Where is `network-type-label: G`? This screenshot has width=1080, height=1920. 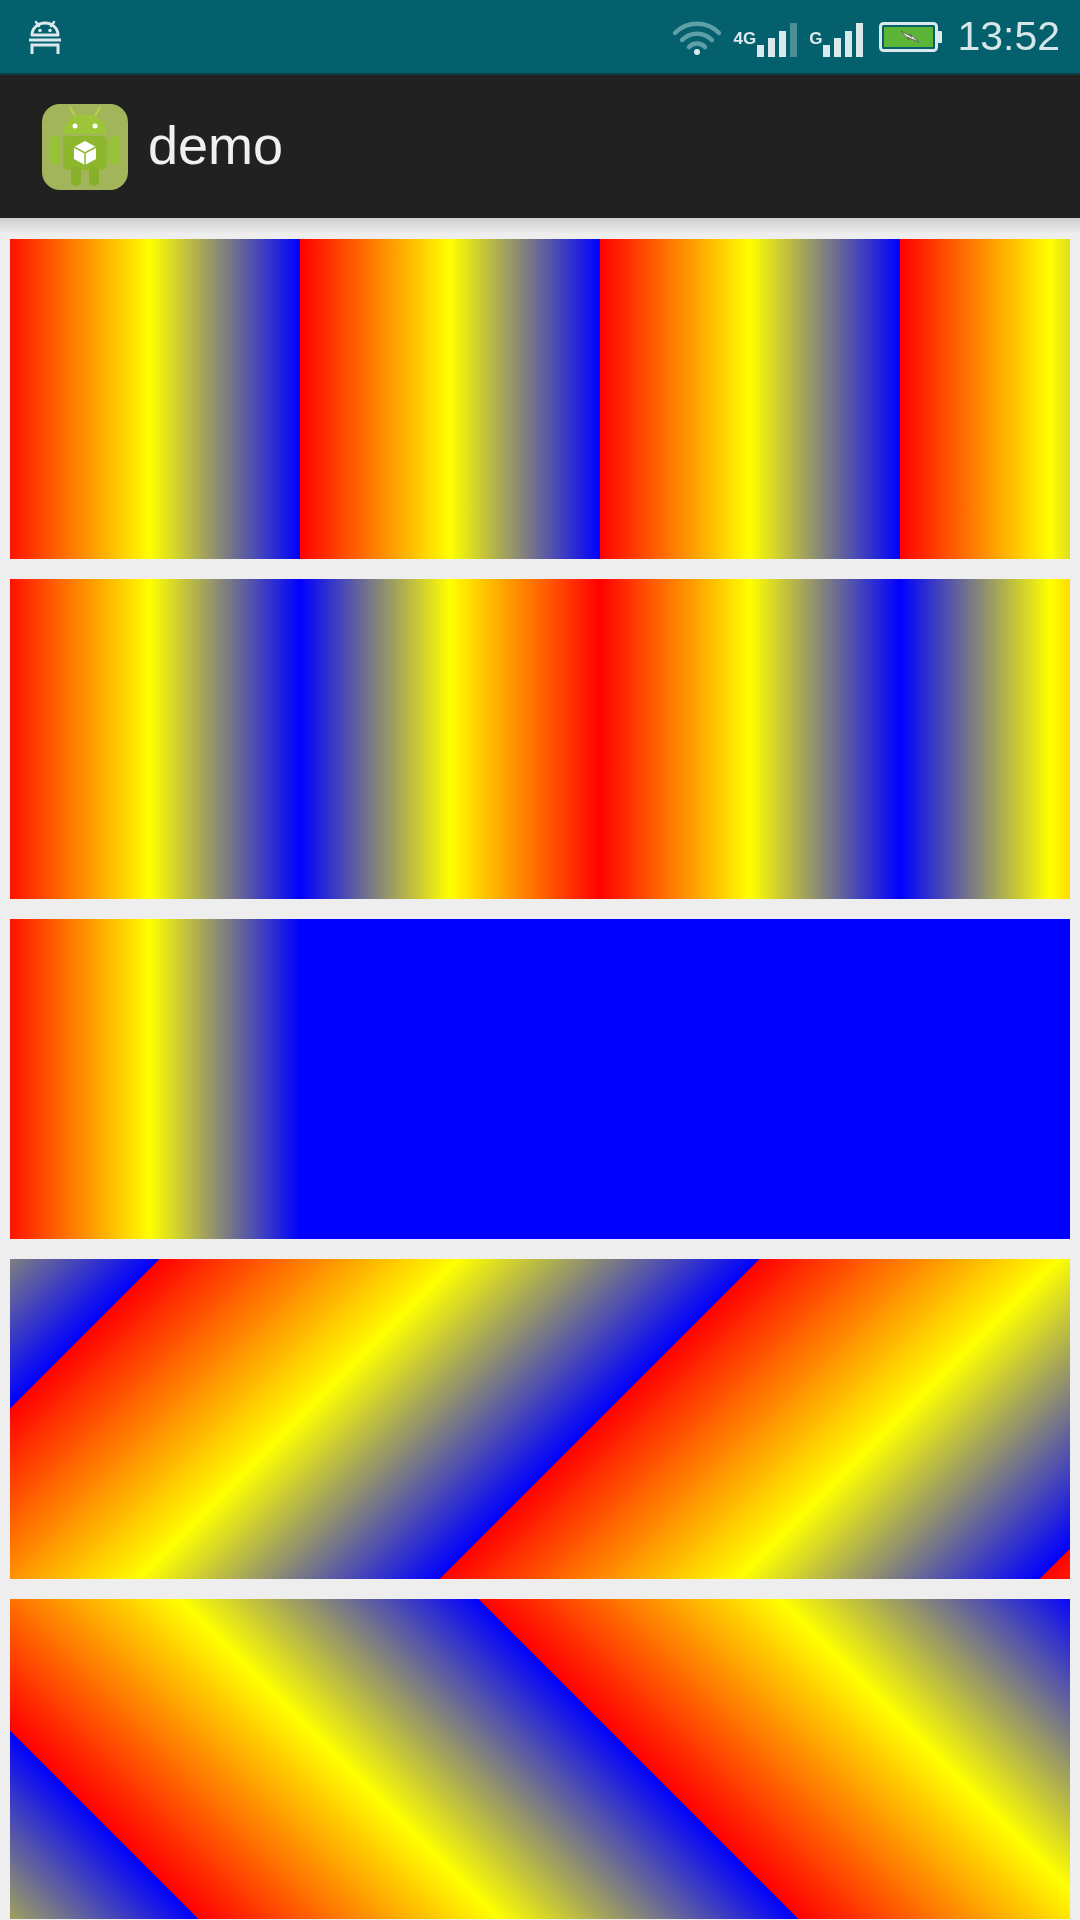 network-type-label: G is located at coordinates (816, 38).